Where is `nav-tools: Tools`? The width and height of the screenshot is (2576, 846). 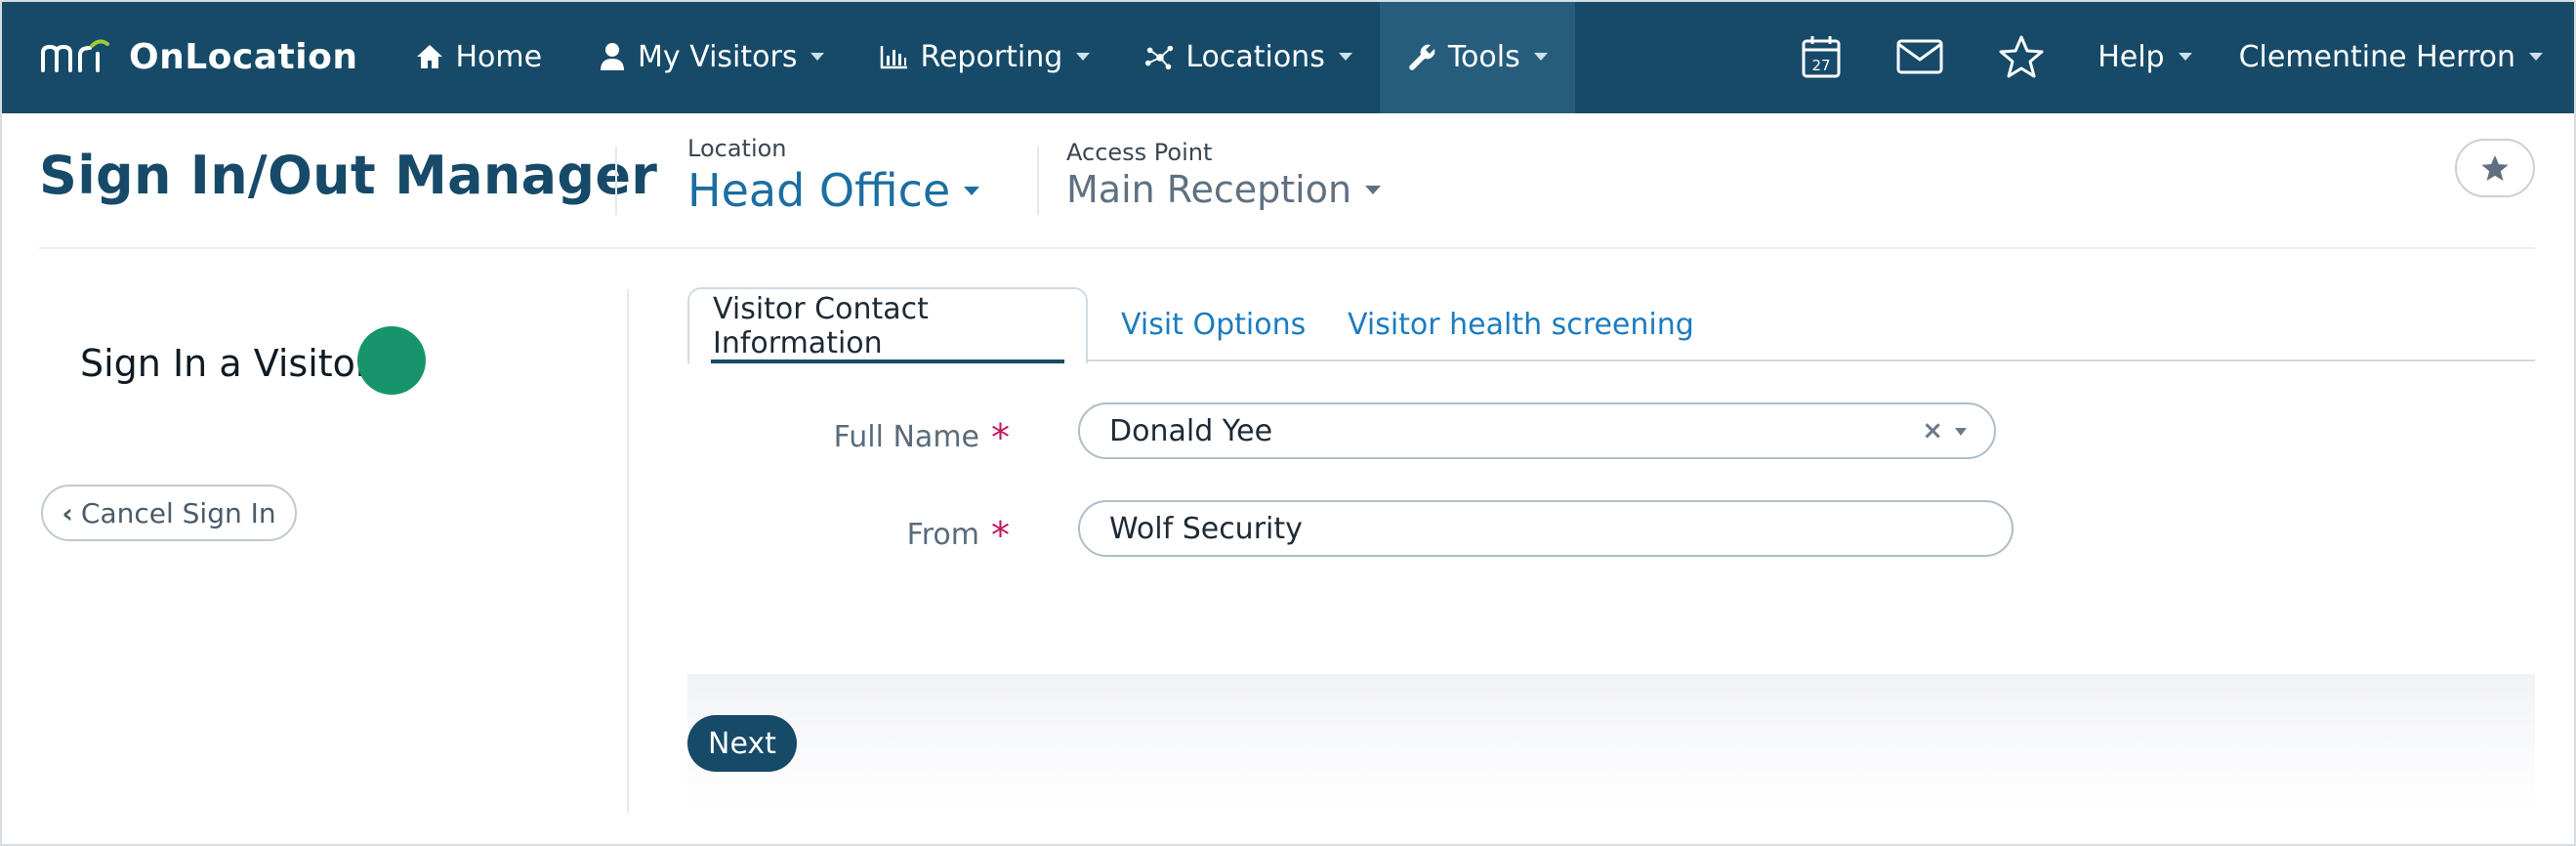
nav-tools: Tools is located at coordinates (1477, 57).